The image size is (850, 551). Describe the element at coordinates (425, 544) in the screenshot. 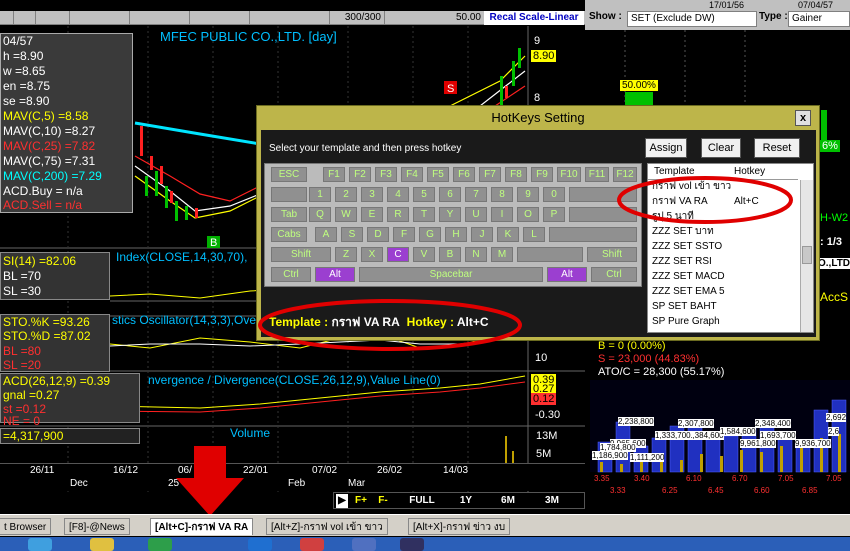

I see `windows-taskbar` at that location.